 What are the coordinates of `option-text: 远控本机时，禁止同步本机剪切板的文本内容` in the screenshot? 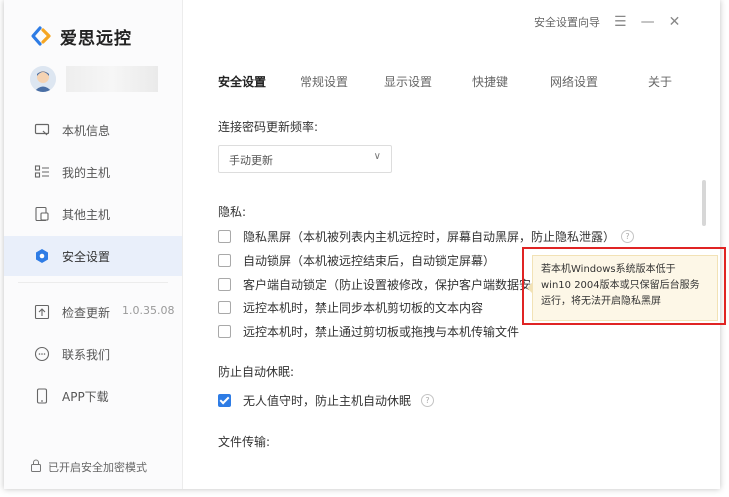 It's located at (363, 307).